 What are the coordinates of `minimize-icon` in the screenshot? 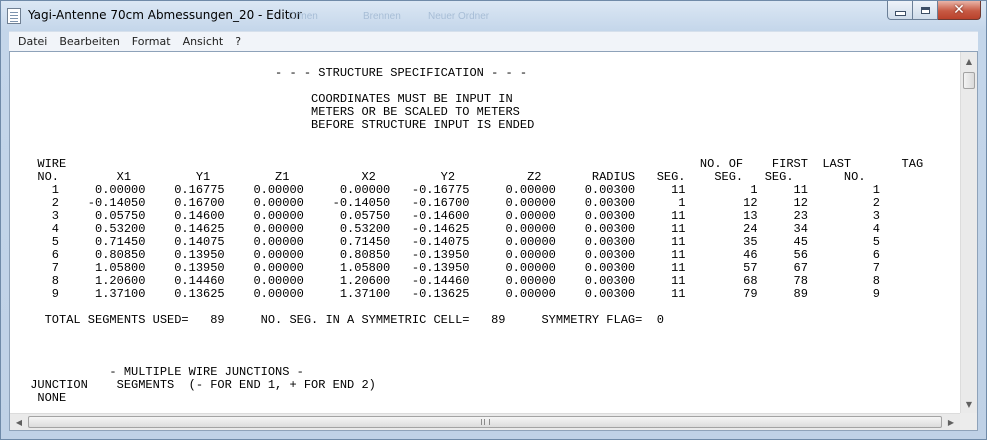 It's located at (900, 13).